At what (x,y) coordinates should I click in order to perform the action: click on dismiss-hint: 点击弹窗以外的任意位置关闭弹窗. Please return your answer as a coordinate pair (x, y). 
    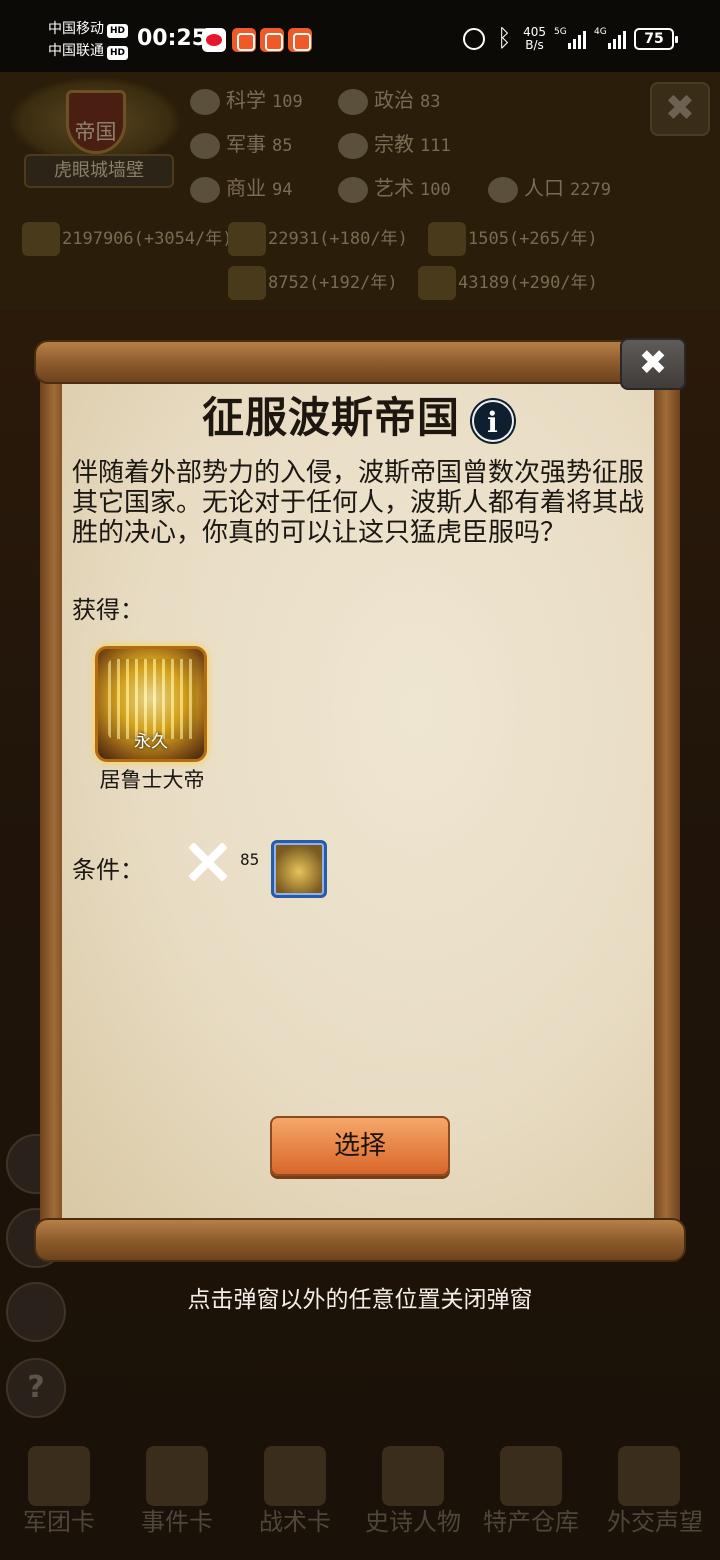
    Looking at the image, I should click on (360, 1300).